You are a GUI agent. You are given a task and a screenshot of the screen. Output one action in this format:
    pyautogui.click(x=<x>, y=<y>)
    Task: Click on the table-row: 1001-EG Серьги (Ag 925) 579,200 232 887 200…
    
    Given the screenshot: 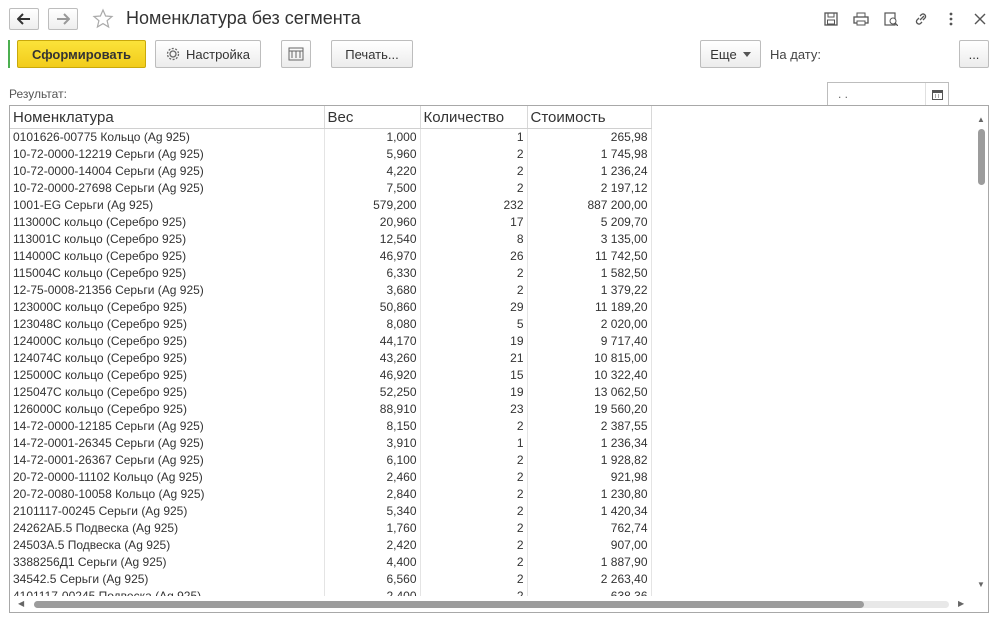 What is the action you would take?
    pyautogui.click(x=331, y=205)
    